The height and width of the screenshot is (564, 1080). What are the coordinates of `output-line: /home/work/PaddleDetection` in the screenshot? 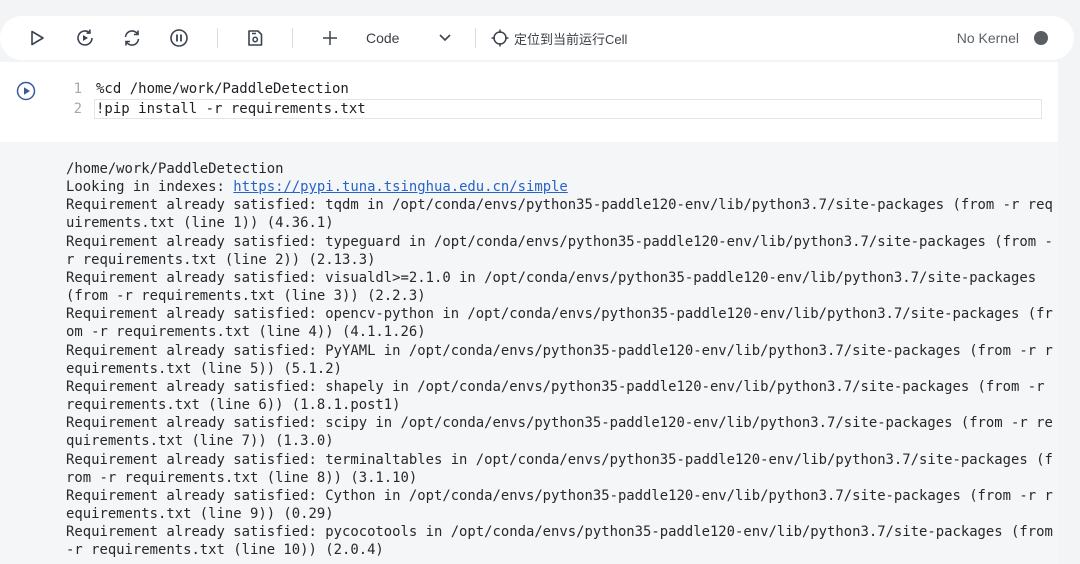 It's located at (175, 169).